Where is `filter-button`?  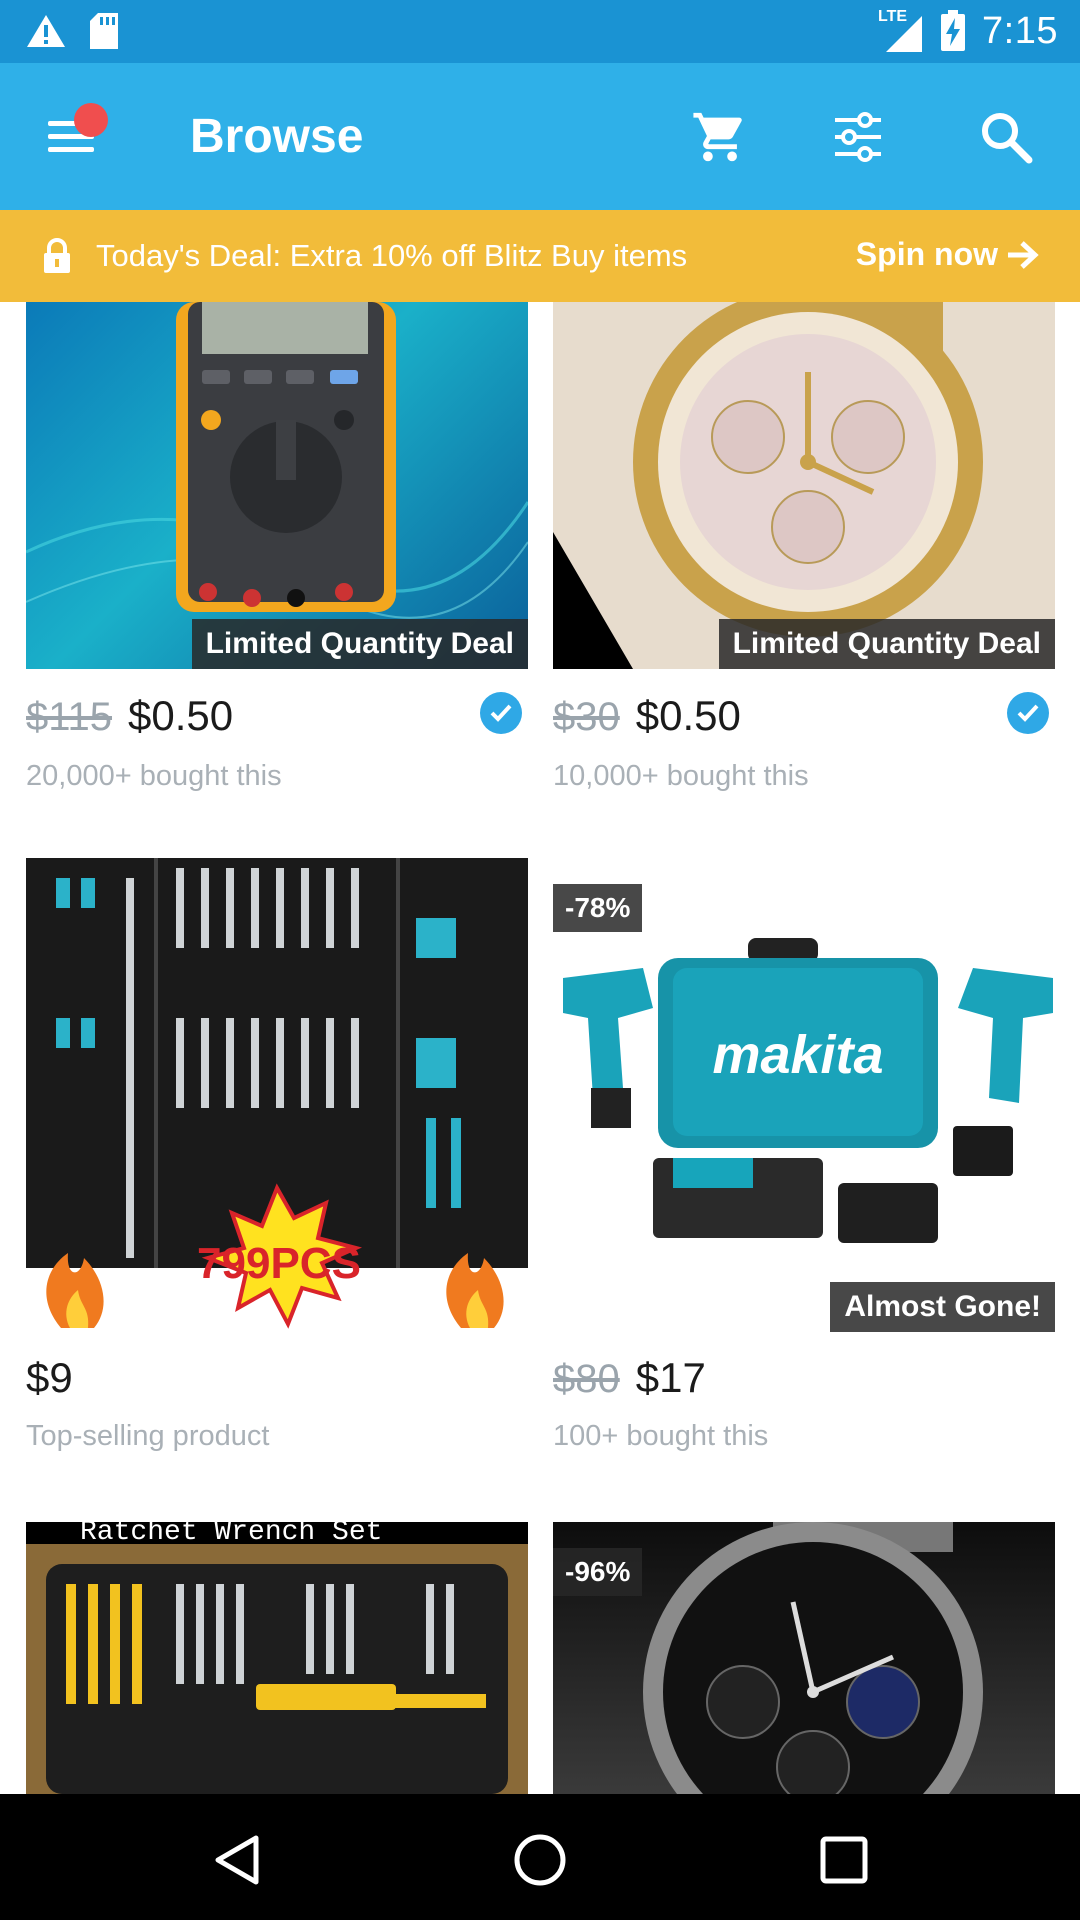
filter-button is located at coordinates (858, 137).